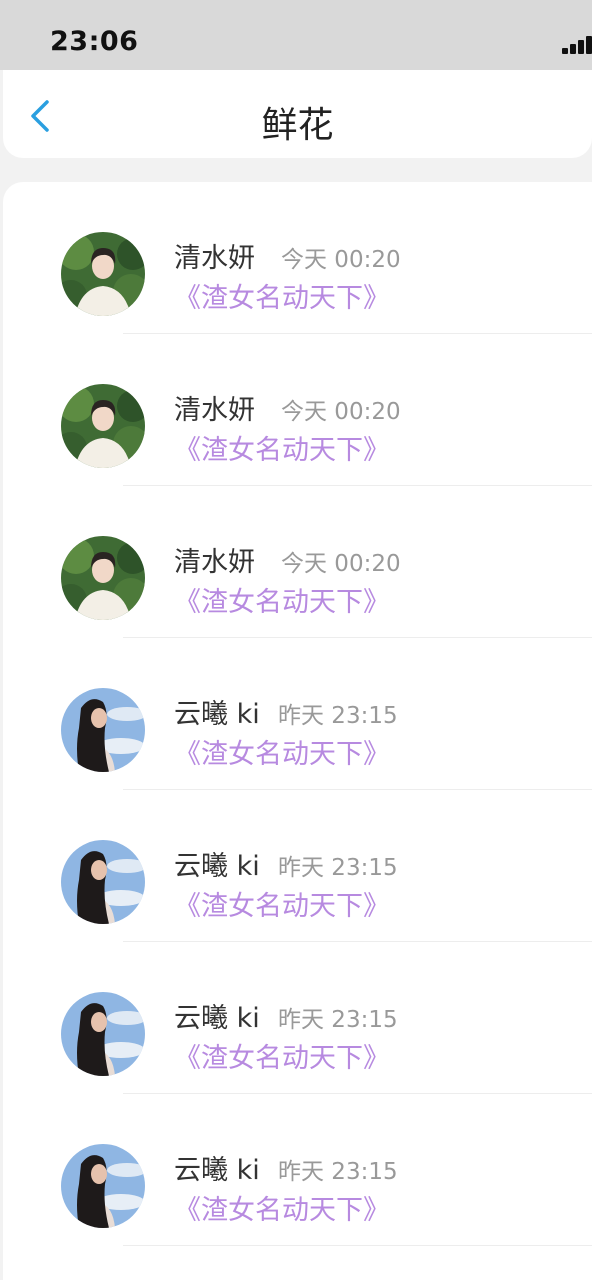 The image size is (592, 1280). I want to click on divider, so click(357, 1245).